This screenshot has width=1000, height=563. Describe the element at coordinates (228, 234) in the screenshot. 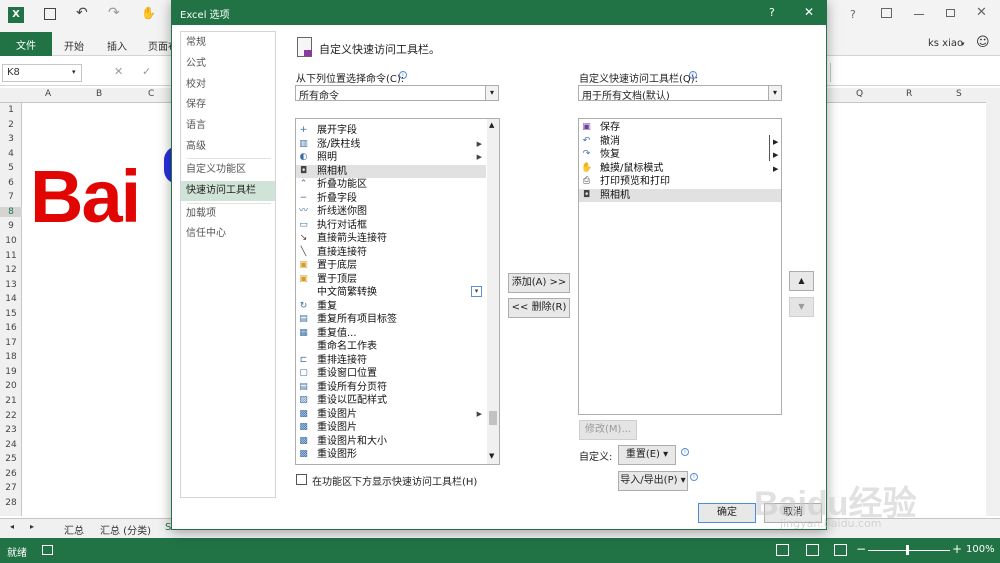

I see `nav-trust-center: 信任中心` at that location.